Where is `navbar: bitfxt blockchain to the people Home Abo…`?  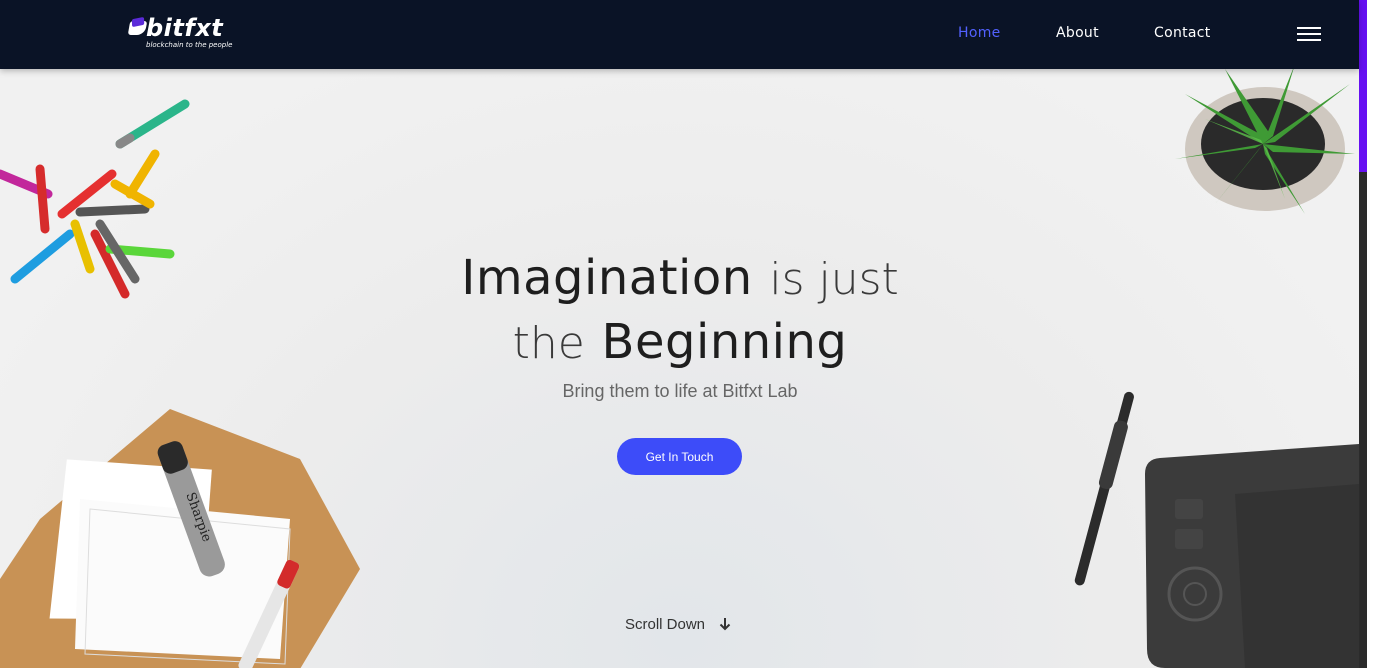
navbar: bitfxt blockchain to the people Home Abo… is located at coordinates (679, 34).